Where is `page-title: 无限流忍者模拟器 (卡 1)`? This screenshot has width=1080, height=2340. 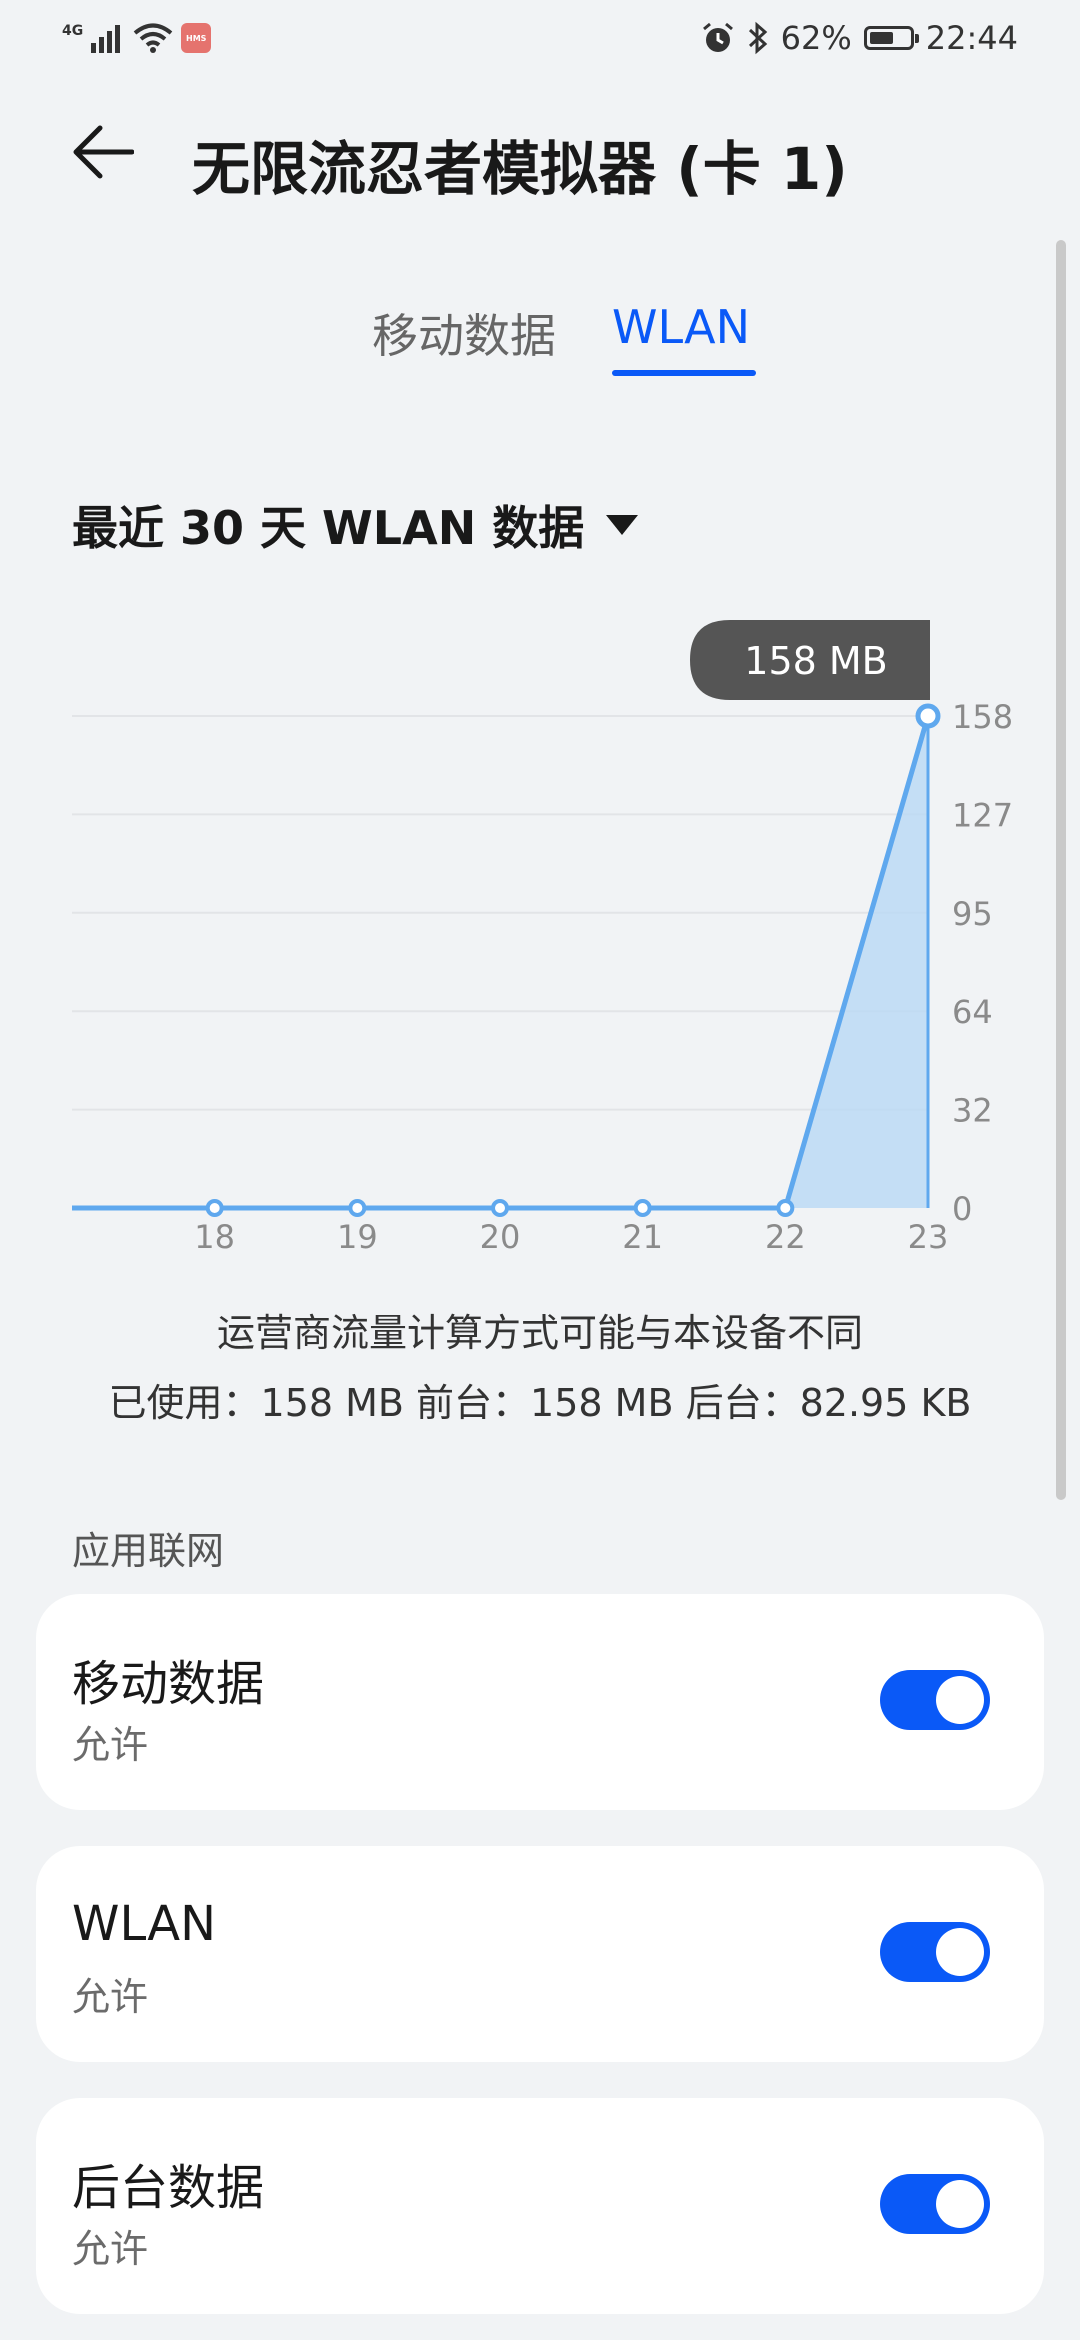
page-title: 无限流忍者模拟器 (卡 1) is located at coordinates (520, 169).